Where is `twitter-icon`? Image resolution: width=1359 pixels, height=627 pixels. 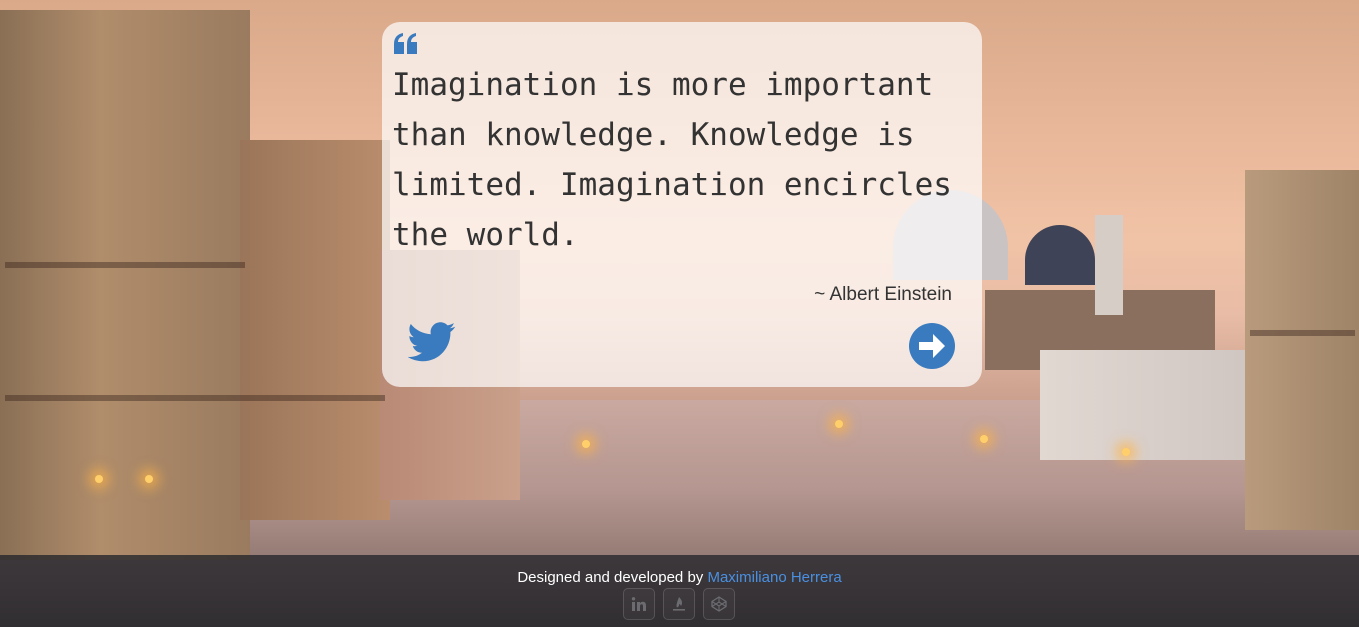
twitter-icon is located at coordinates (431, 342).